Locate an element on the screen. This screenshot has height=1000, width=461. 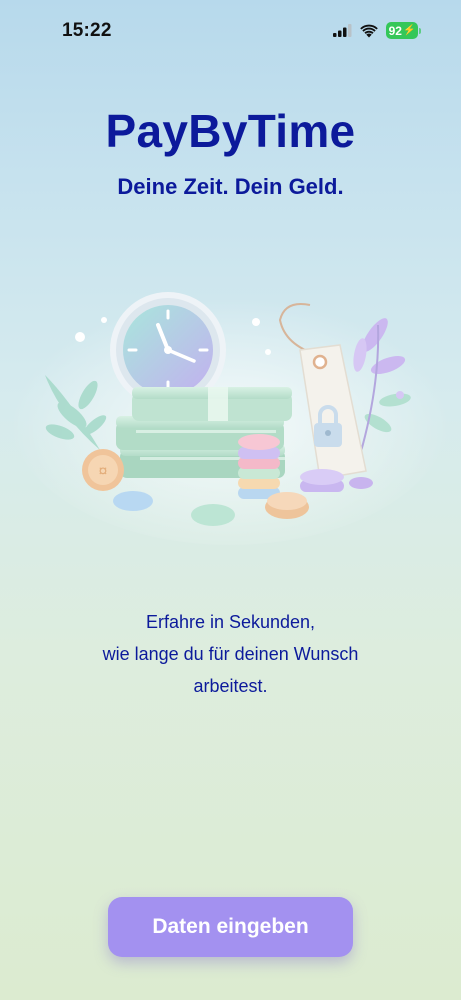
intro-line: Erfahre in Sekunden, is located at coordinates (230, 622).